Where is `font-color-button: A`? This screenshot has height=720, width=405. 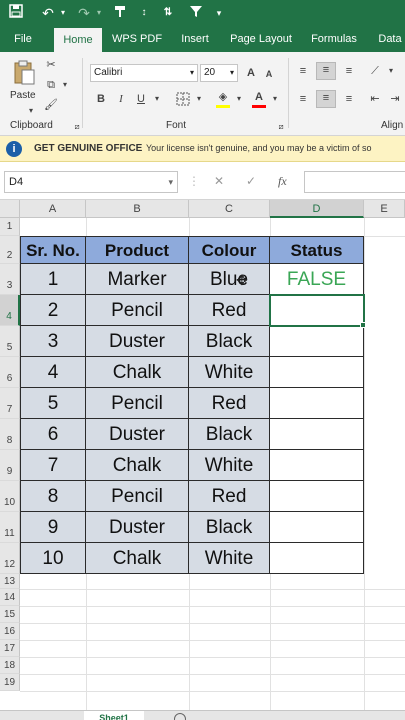
font-color-button: A is located at coordinates (259, 97).